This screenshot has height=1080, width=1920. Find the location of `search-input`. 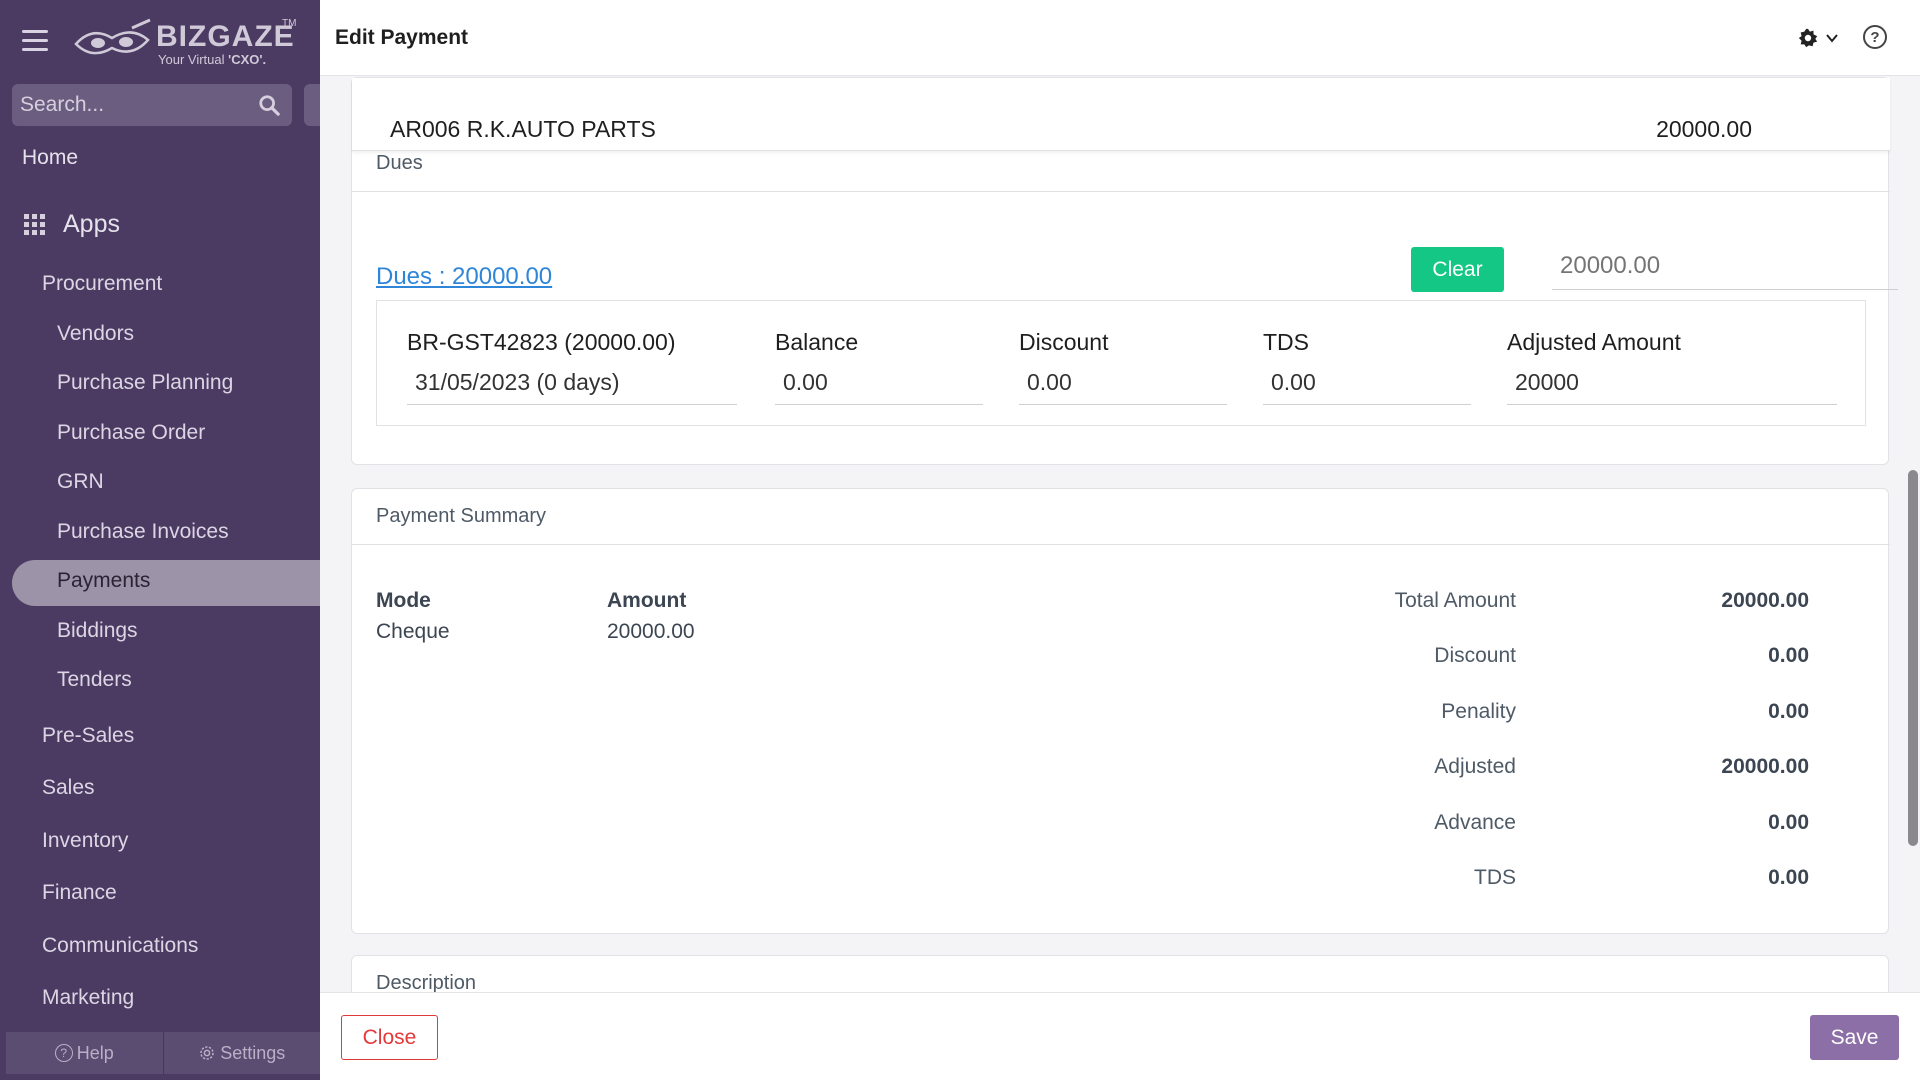

search-input is located at coordinates (132, 105).